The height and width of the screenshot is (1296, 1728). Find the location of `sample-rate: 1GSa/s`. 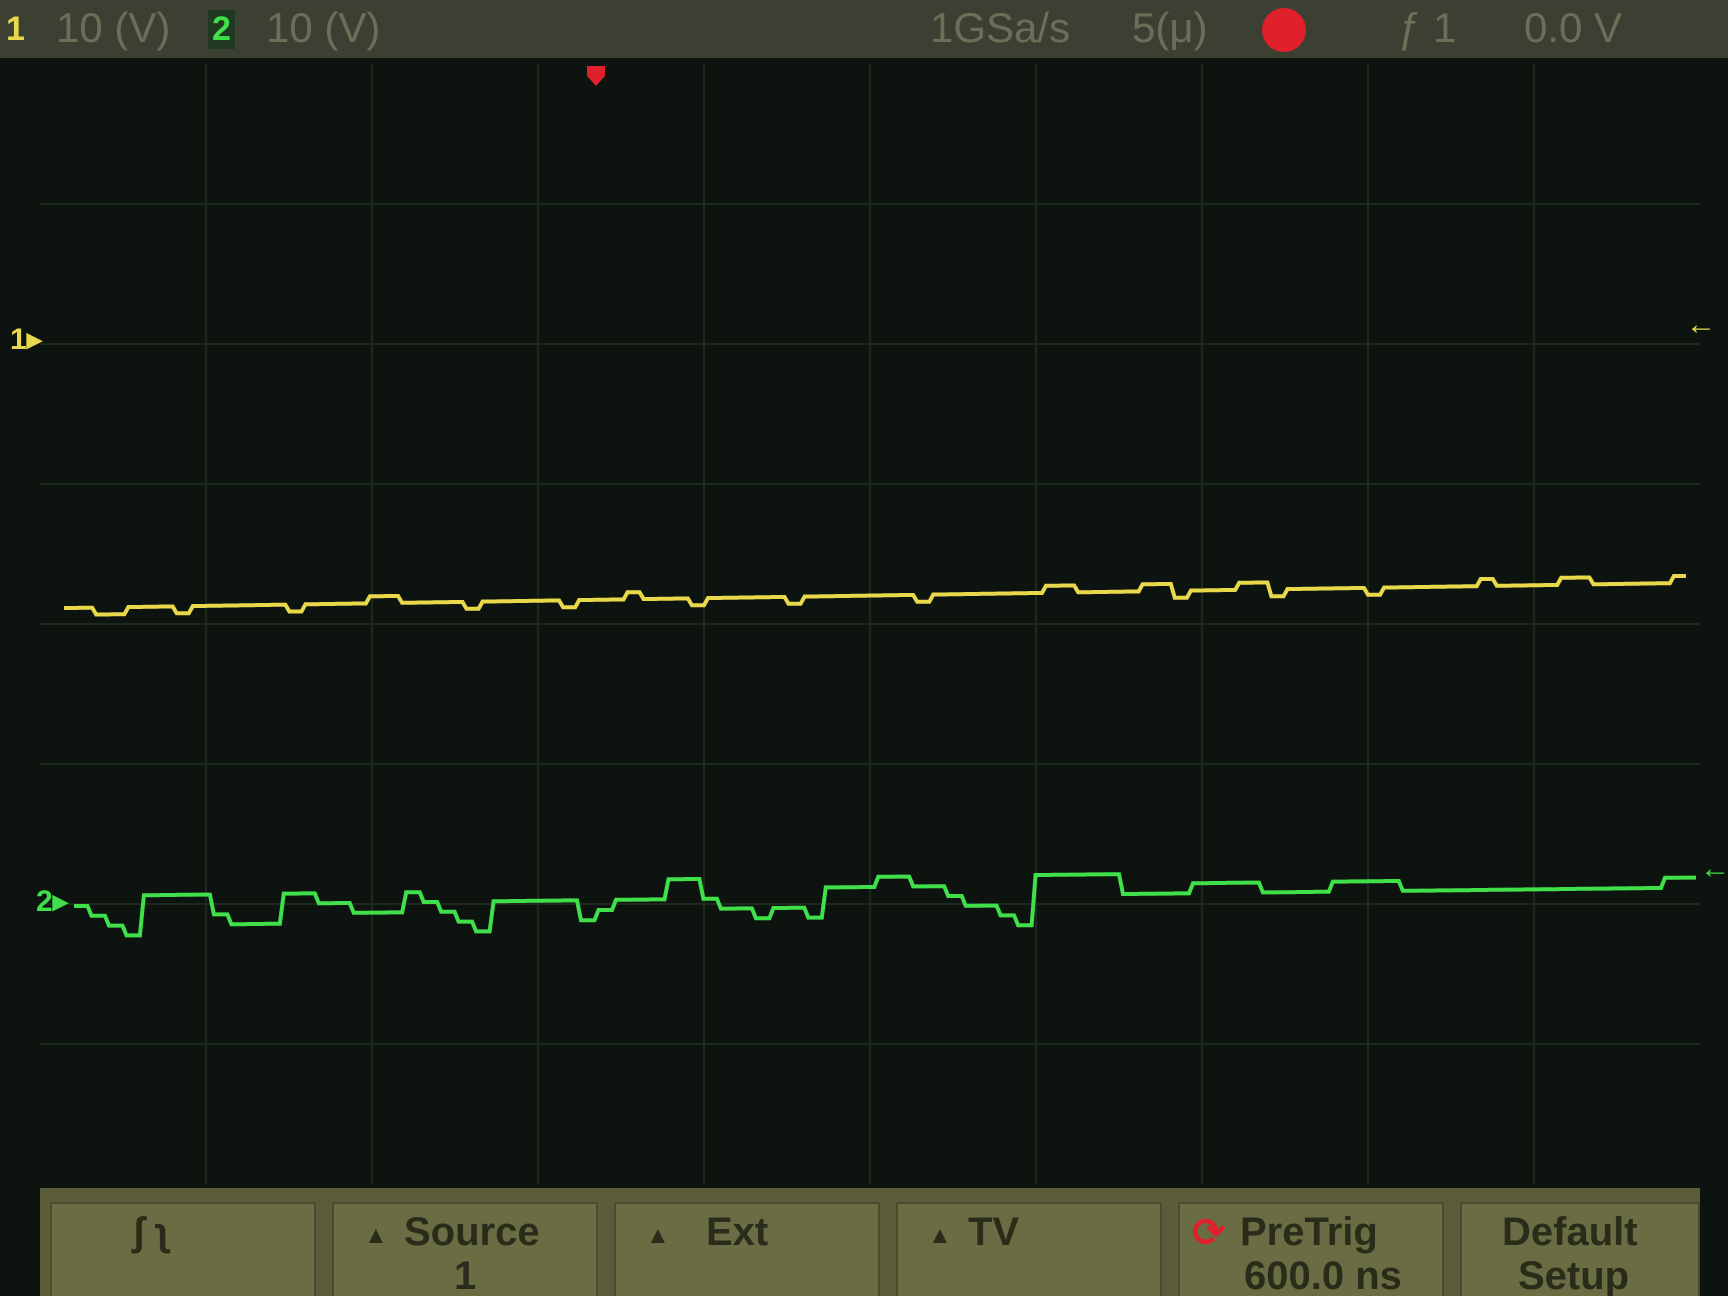

sample-rate: 1GSa/s is located at coordinates (1000, 27).